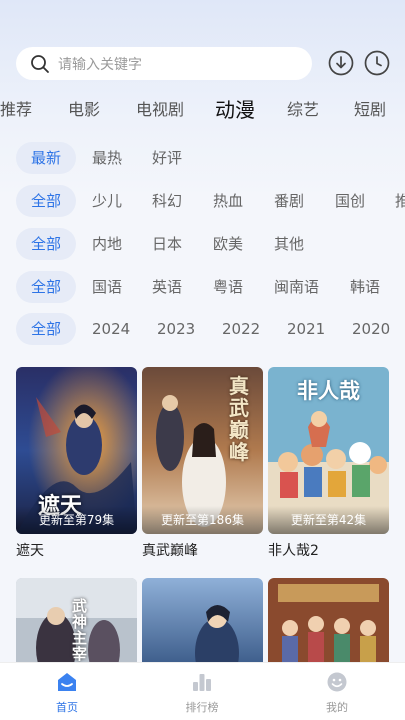  I want to click on filter-genre-all: 全部, so click(46, 201).